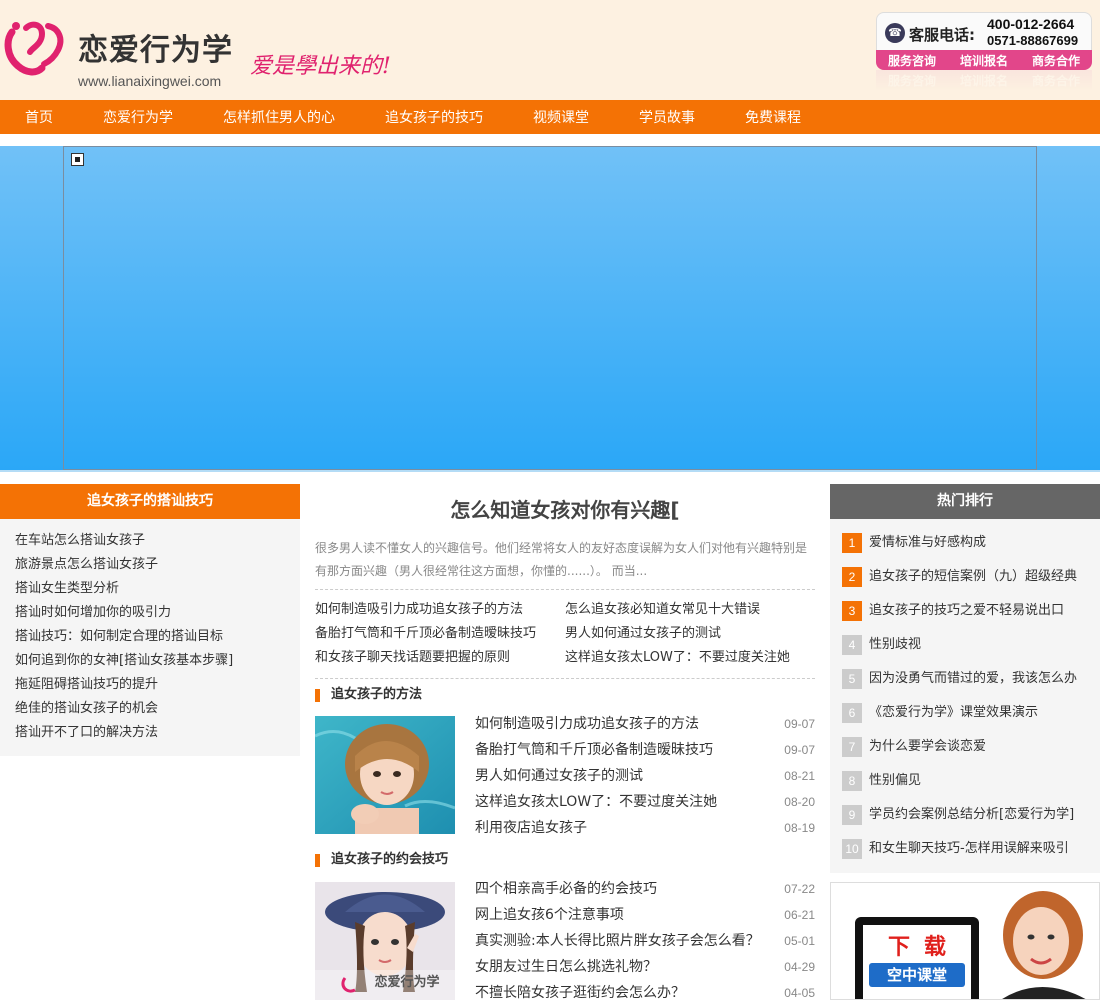  Describe the element at coordinates (550, 471) in the screenshot. I see `banner-divider` at that location.